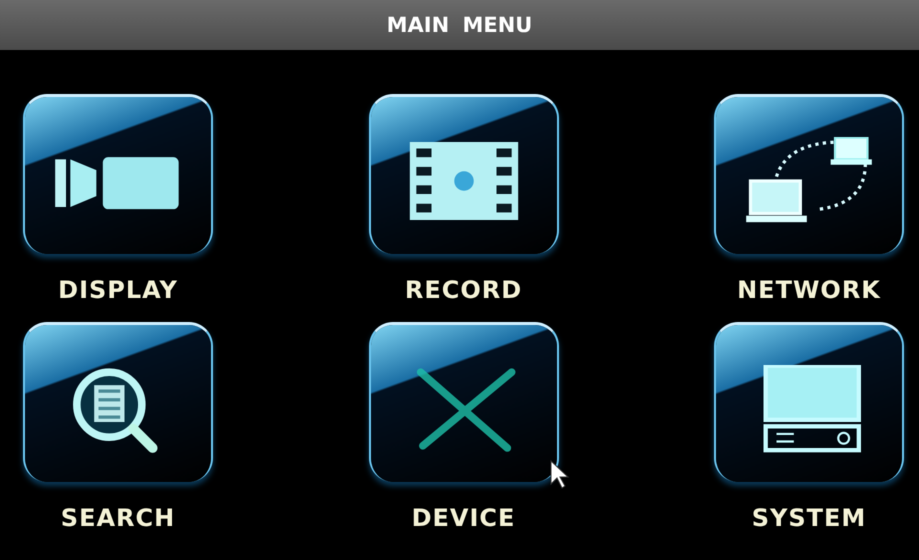 Image resolution: width=919 pixels, height=560 pixels. What do you see at coordinates (560, 475) in the screenshot?
I see `mouse-pointer-icon` at bounding box center [560, 475].